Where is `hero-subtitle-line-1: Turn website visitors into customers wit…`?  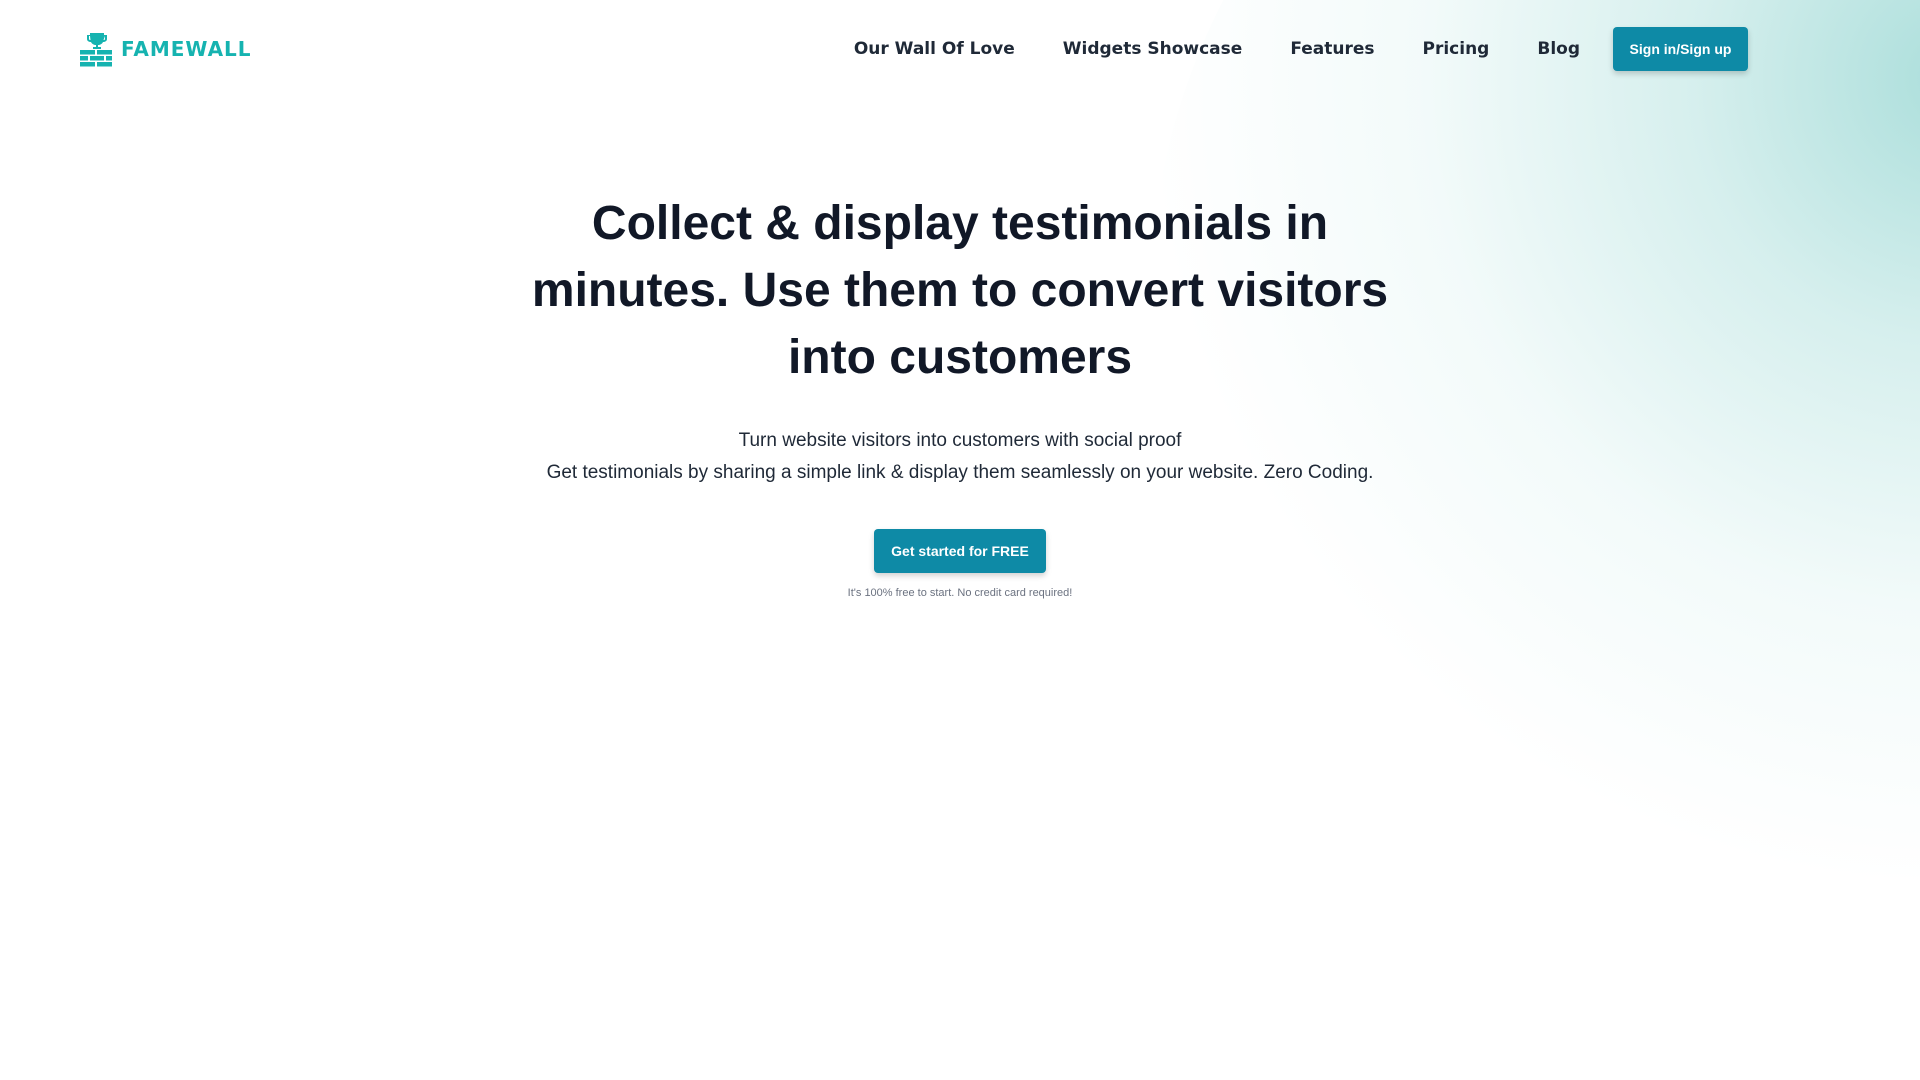
hero-subtitle-line-1: Turn website visitors into customers wit… is located at coordinates (960, 440).